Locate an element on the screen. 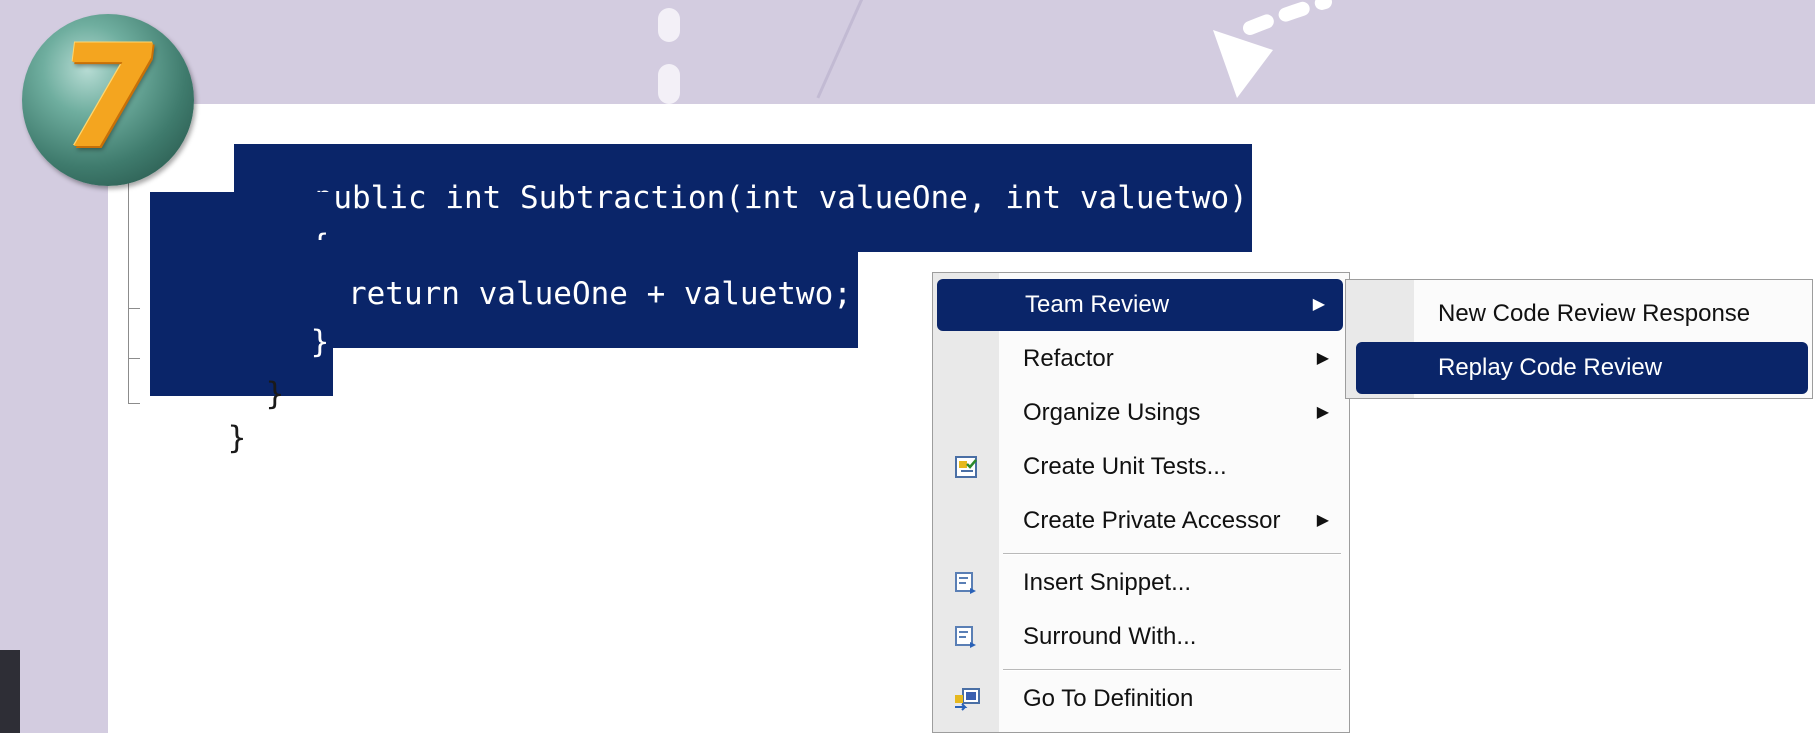  go-to-definition-icon is located at coordinates (967, 699).